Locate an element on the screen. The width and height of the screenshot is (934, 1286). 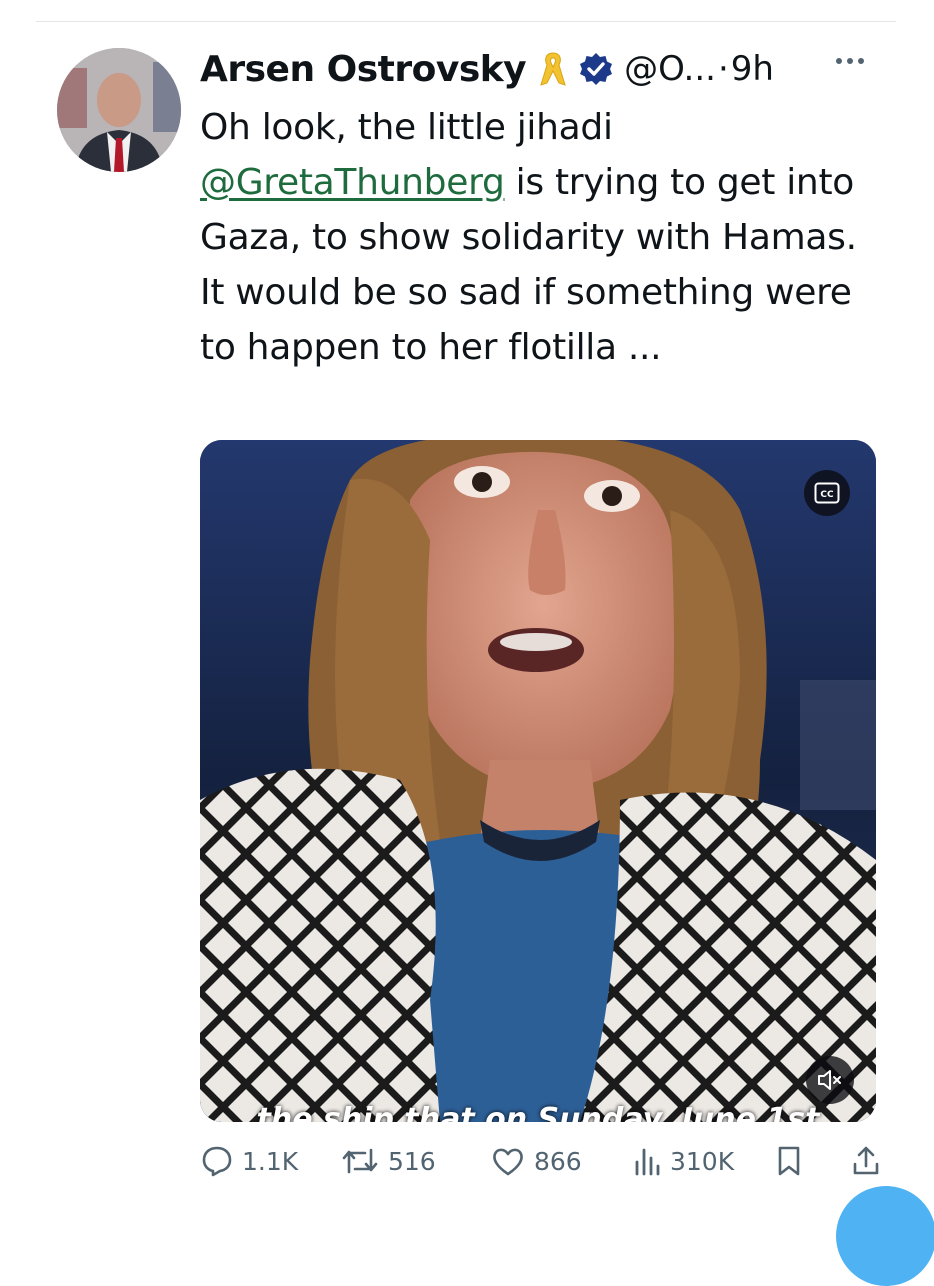
retweet-button: 516 is located at coordinates (388, 1161).